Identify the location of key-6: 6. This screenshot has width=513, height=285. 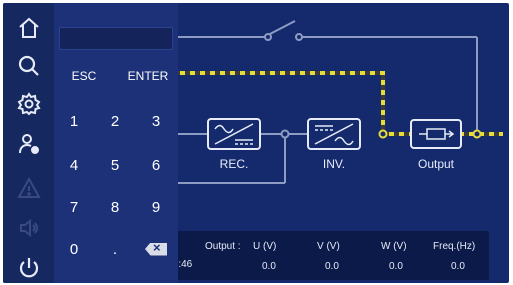
(156, 165).